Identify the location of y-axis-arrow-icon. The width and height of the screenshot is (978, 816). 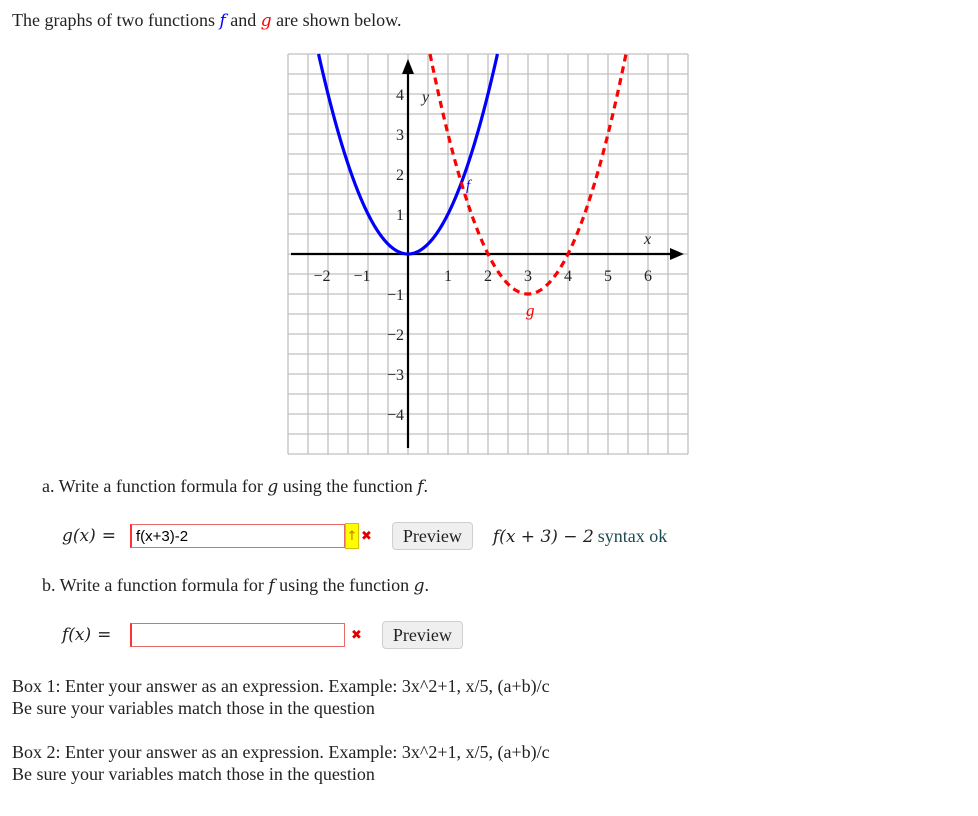
(408, 66).